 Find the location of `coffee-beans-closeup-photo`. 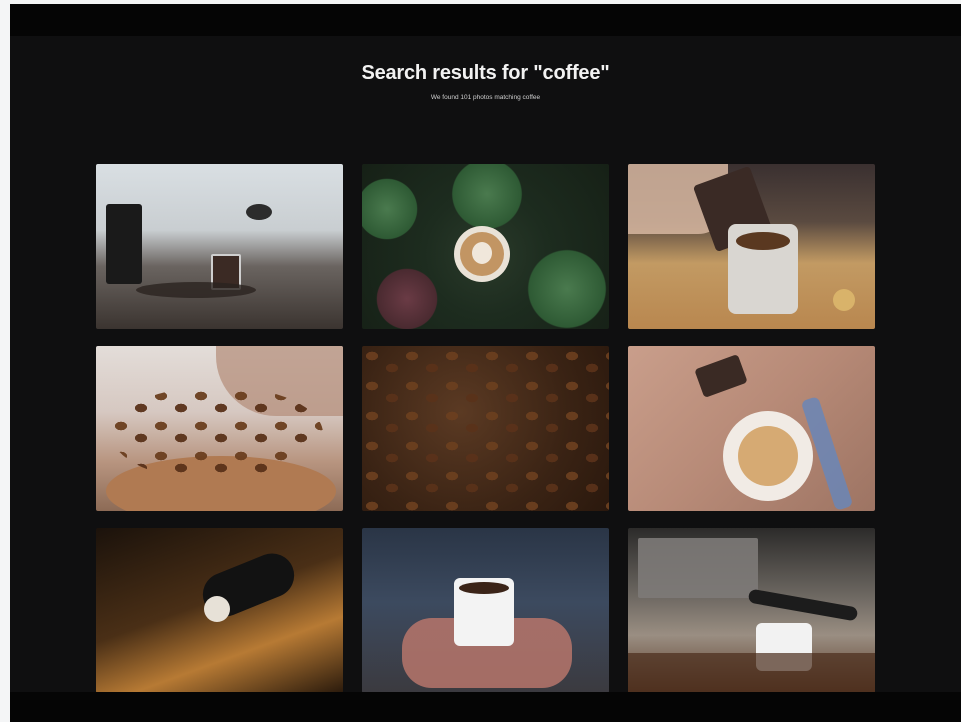

coffee-beans-closeup-photo is located at coordinates (219, 428).